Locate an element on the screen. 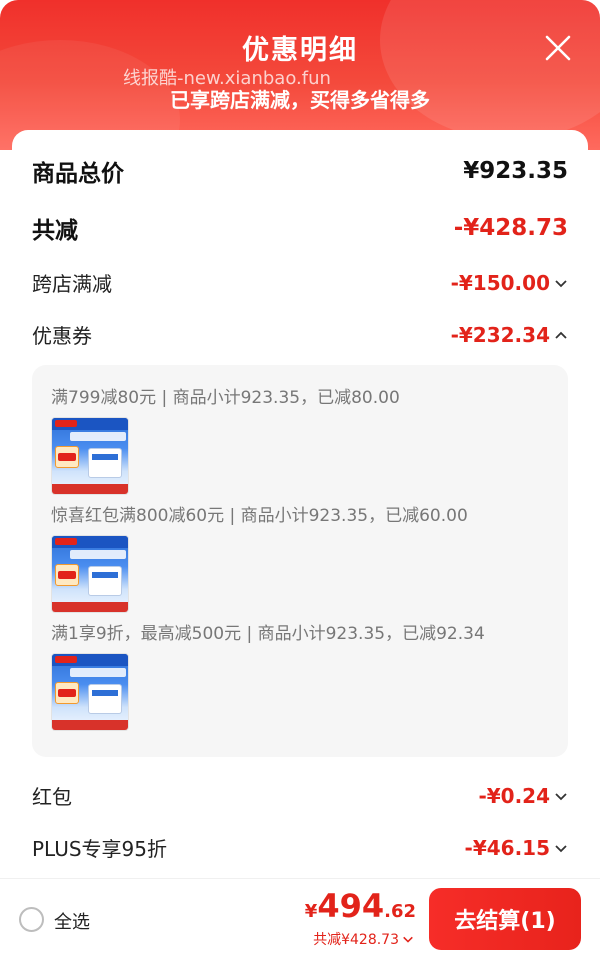 The height and width of the screenshot is (953, 600). page-title: 优惠明细 is located at coordinates (300, 50).